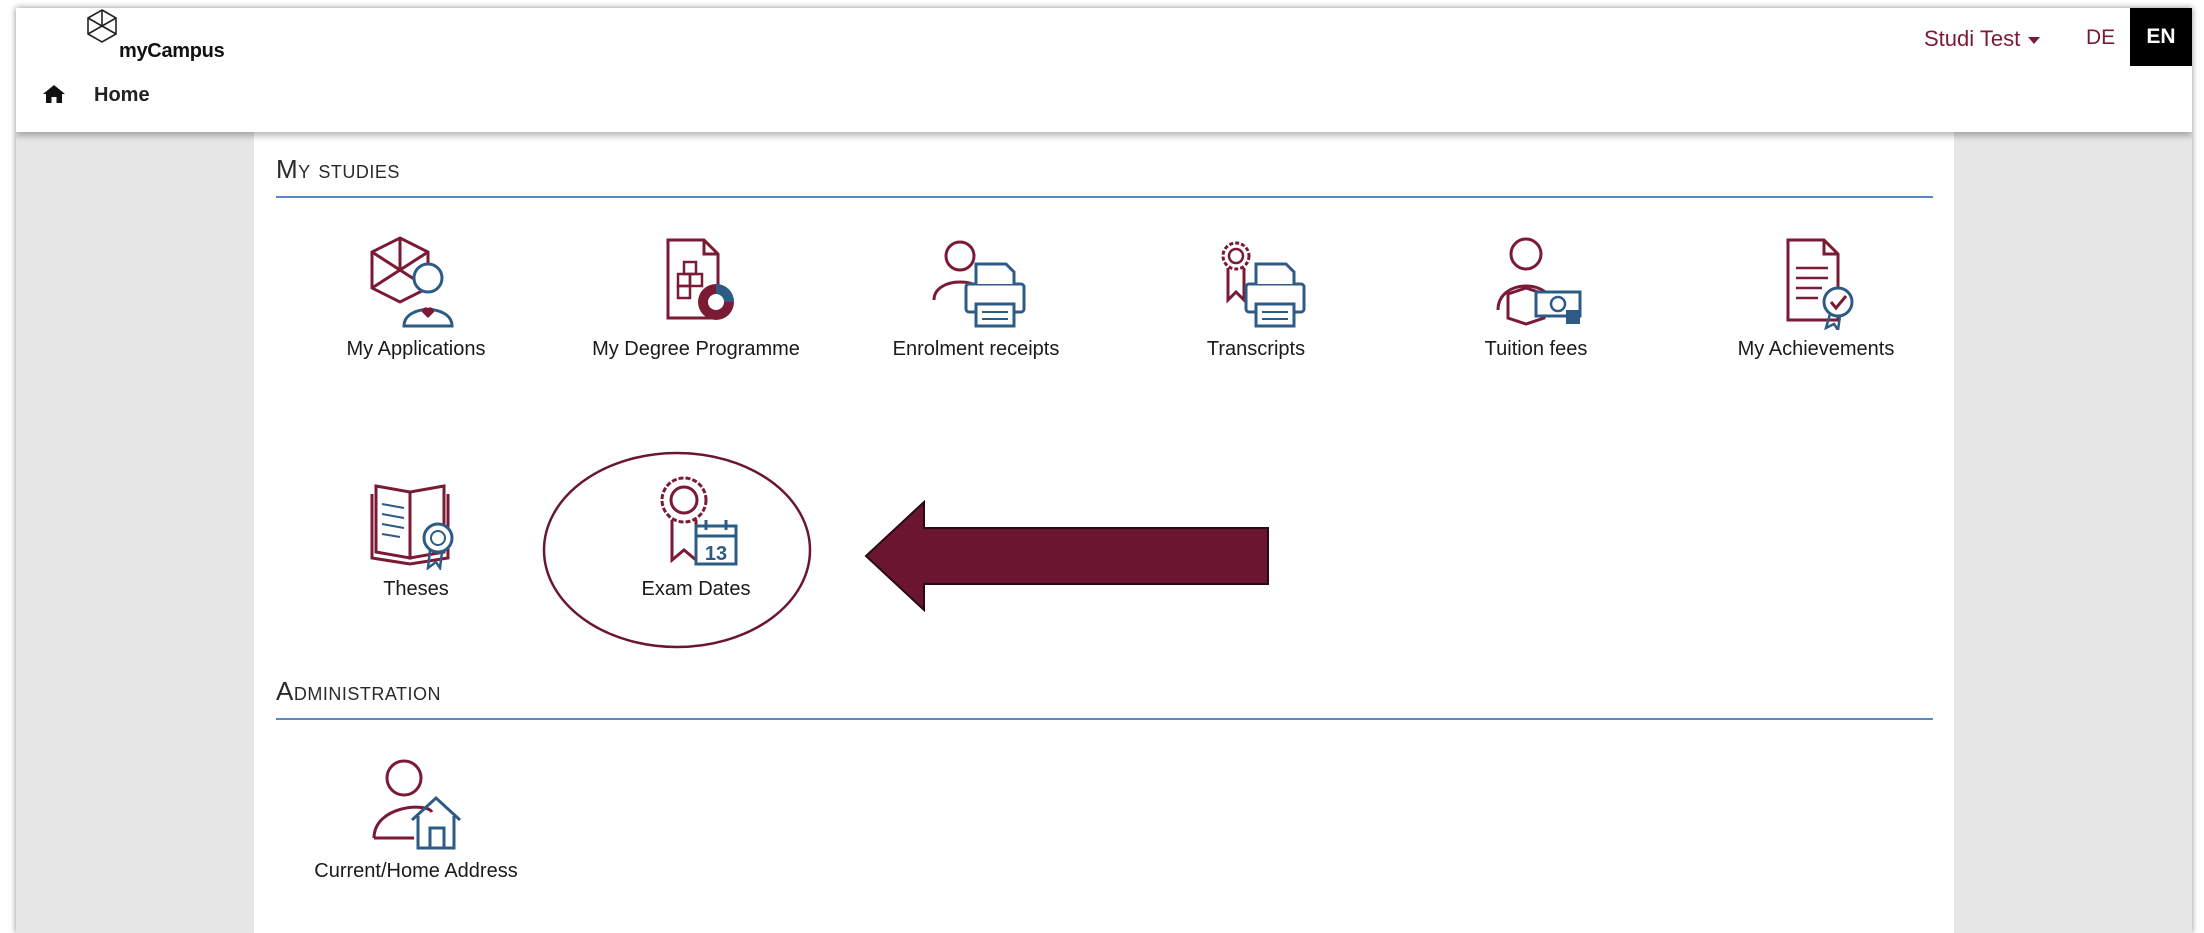 This screenshot has width=2204, height=933. I want to click on tile-label: My Achievements, so click(1816, 349).